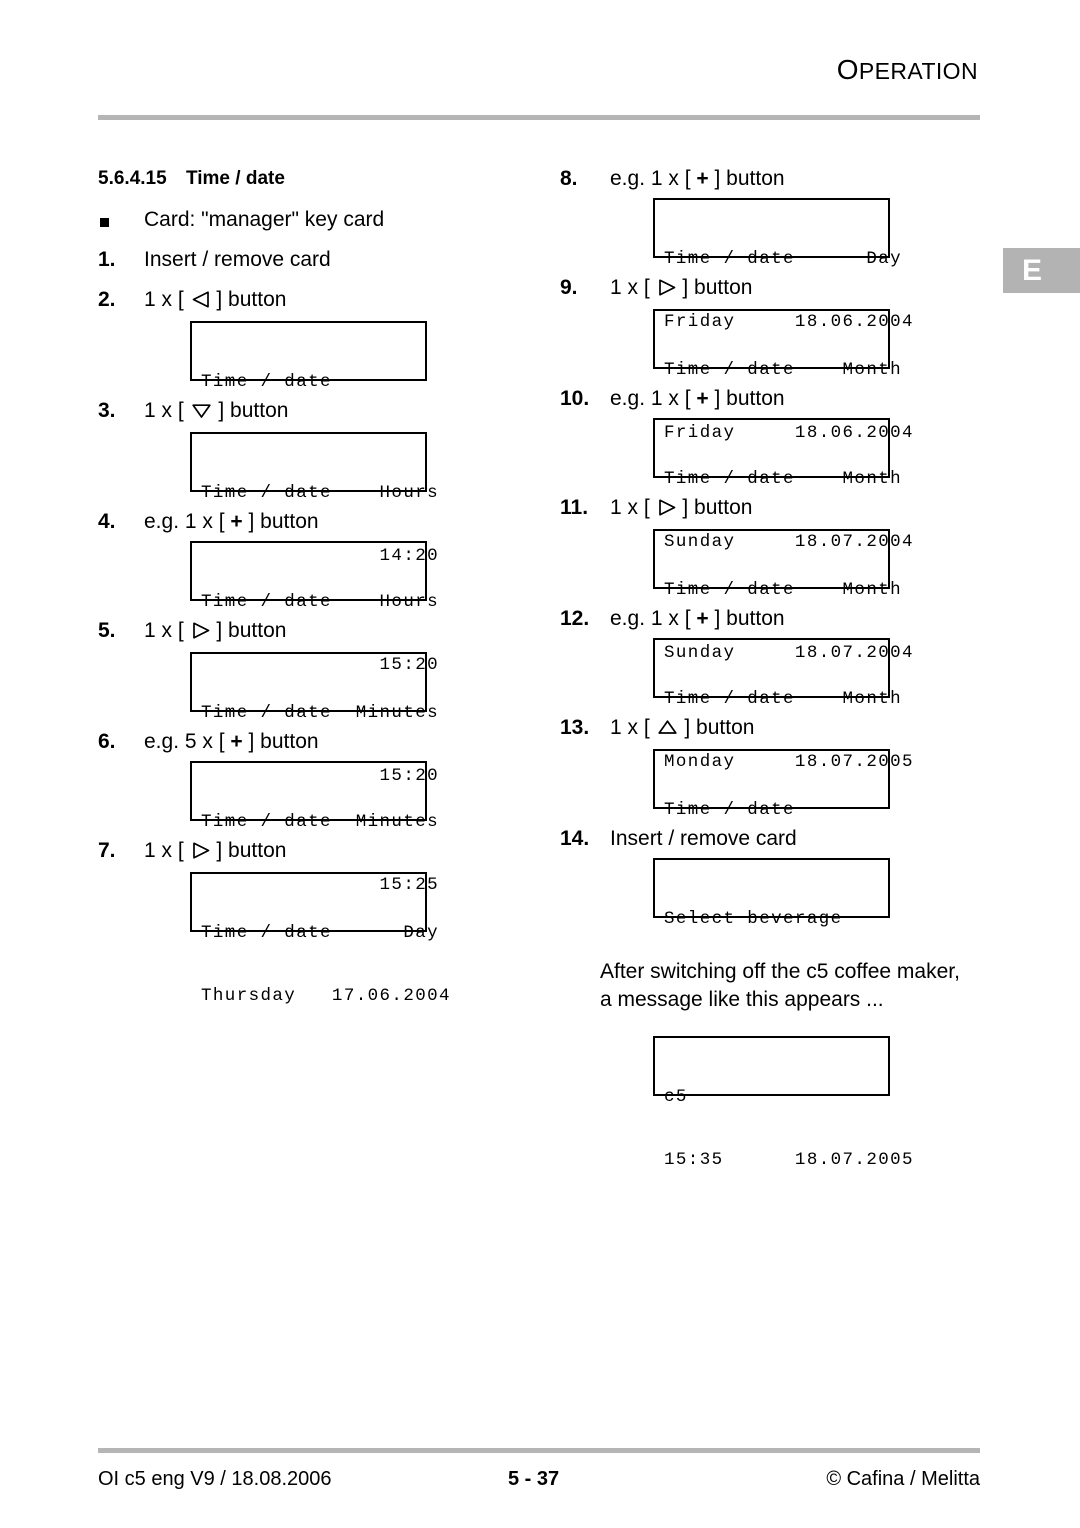  What do you see at coordinates (539, 1450) in the screenshot?
I see `footer-rule` at bounding box center [539, 1450].